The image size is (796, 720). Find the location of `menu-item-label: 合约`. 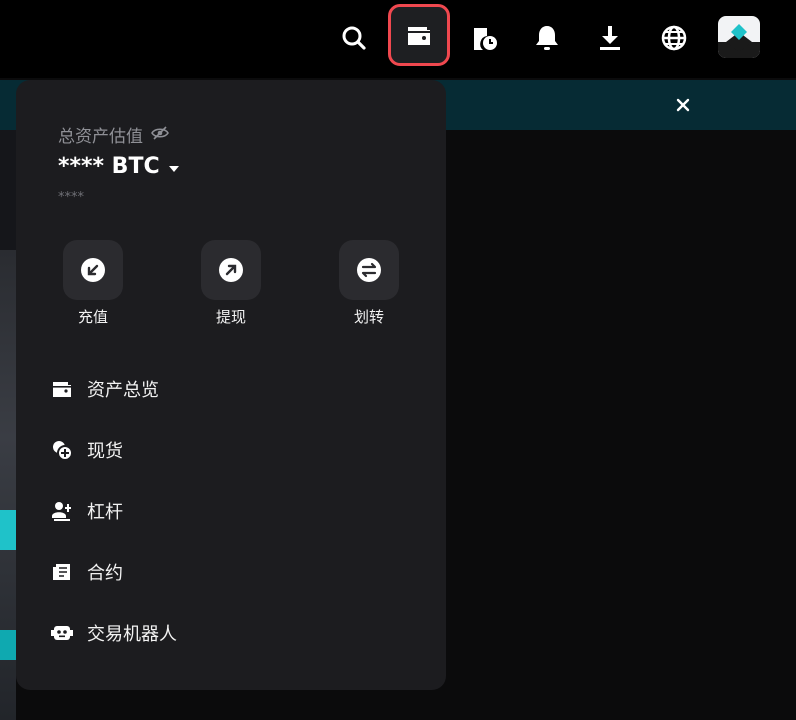

menu-item-label: 合约 is located at coordinates (105, 573).